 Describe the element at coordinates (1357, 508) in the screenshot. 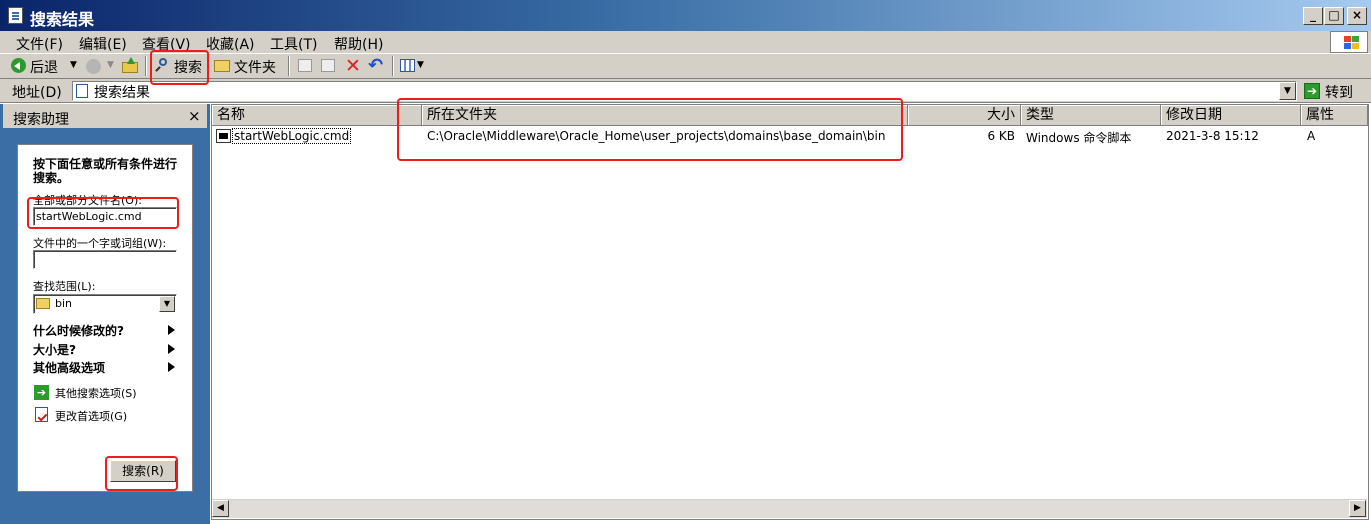

I see `scroll-right-button: ▶` at that location.